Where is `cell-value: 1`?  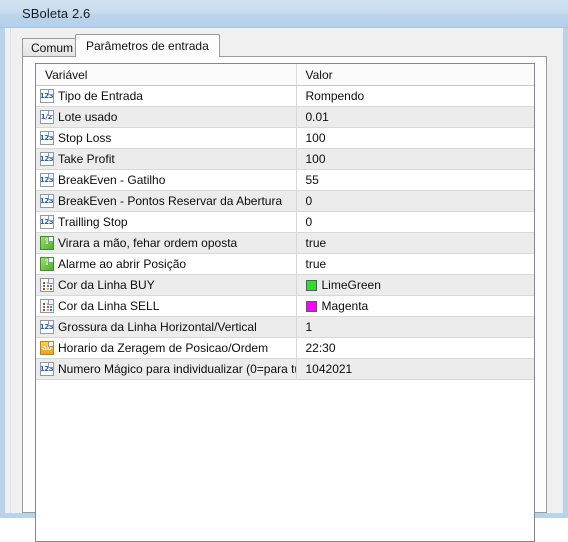
cell-value: 1 is located at coordinates (415, 327).